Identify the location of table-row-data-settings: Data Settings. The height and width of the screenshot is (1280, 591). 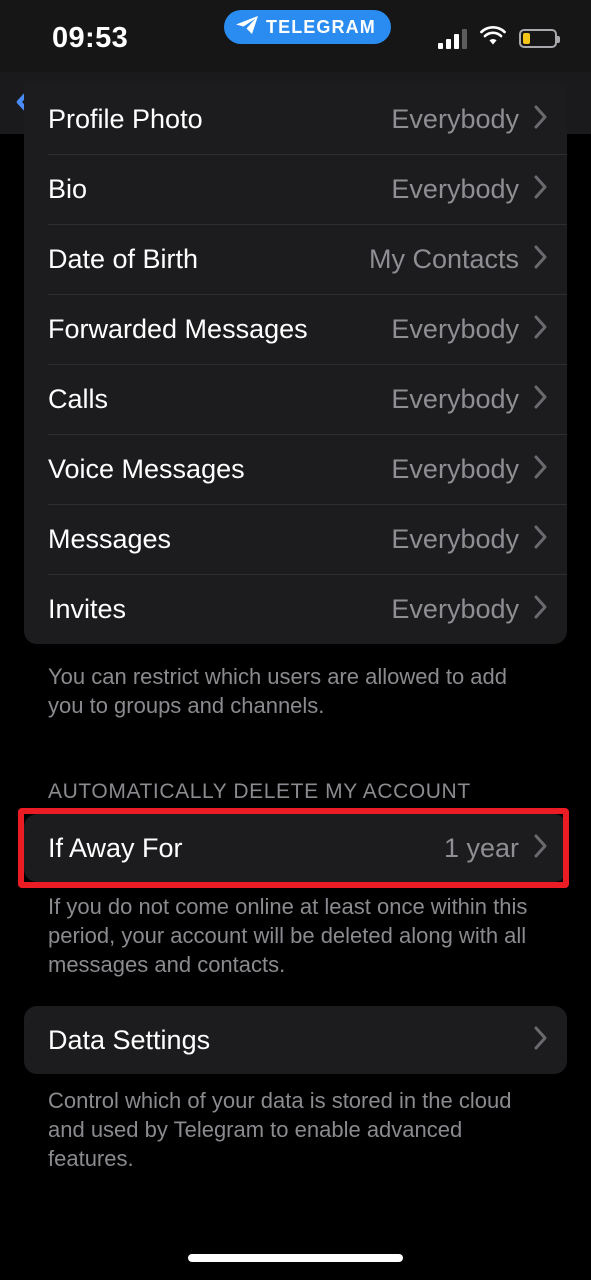
(295, 1040).